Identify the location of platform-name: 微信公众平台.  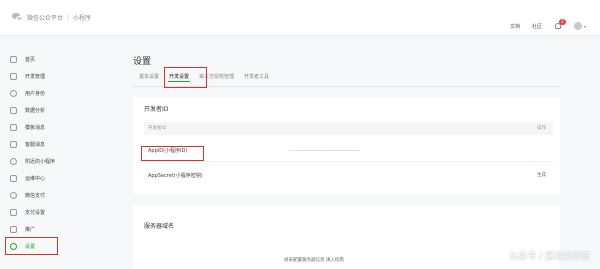
(45, 18).